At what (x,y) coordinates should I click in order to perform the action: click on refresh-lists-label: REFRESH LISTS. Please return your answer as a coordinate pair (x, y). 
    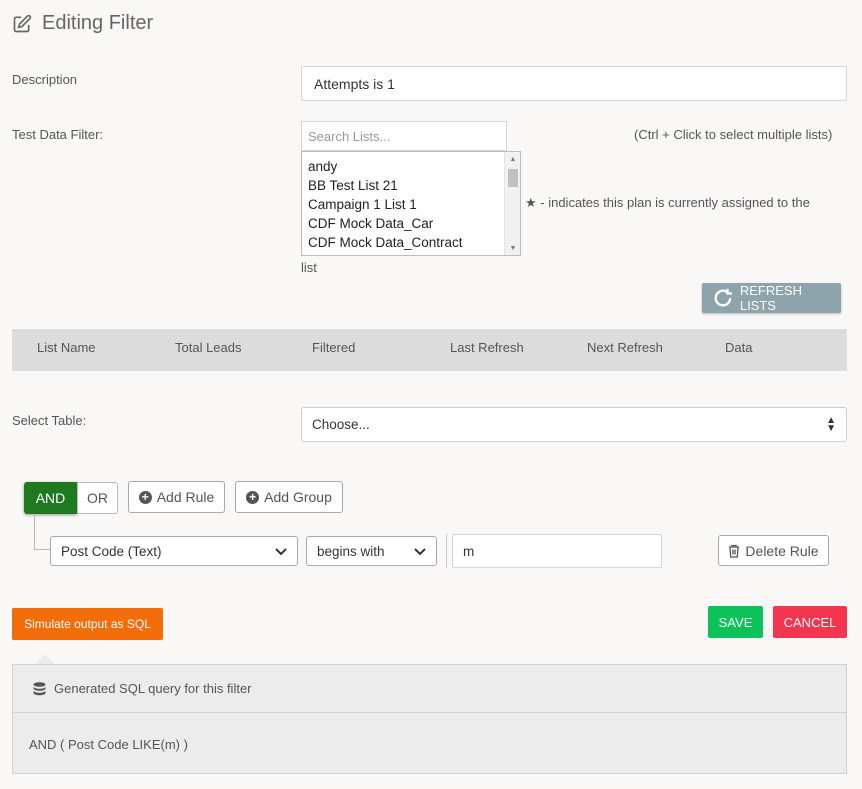
    Looking at the image, I should click on (770, 298).